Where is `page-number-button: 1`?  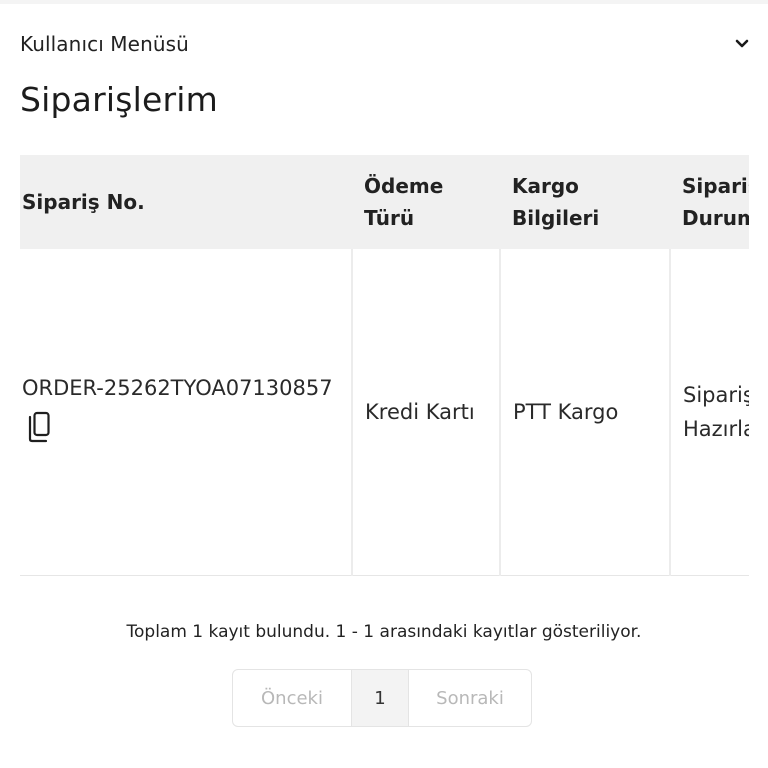 page-number-button: 1 is located at coordinates (380, 698).